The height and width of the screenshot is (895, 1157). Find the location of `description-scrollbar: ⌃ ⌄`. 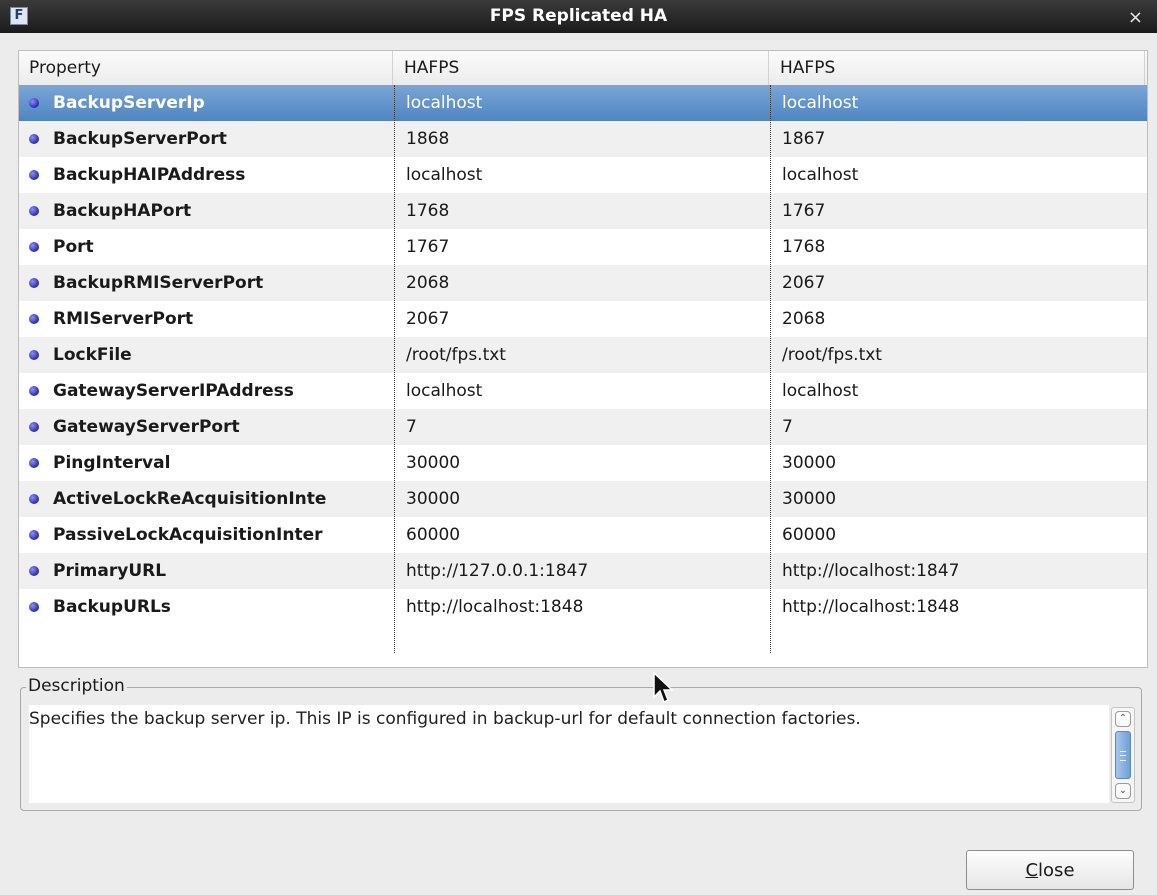

description-scrollbar: ⌃ ⌄ is located at coordinates (1123, 755).